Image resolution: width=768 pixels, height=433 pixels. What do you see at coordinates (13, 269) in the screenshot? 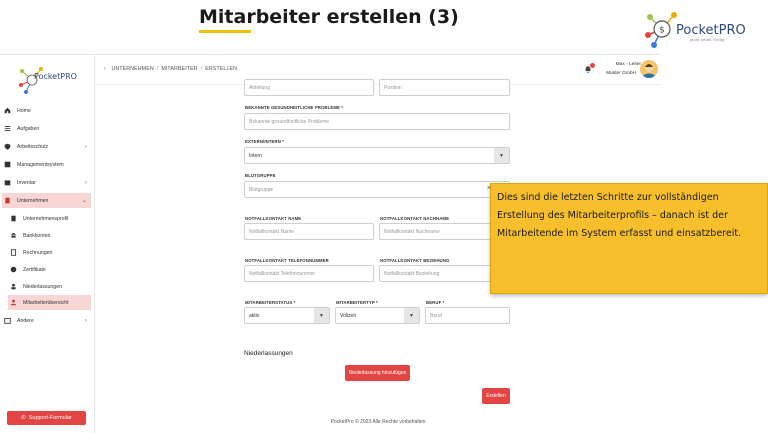
I see `badge-icon` at bounding box center [13, 269].